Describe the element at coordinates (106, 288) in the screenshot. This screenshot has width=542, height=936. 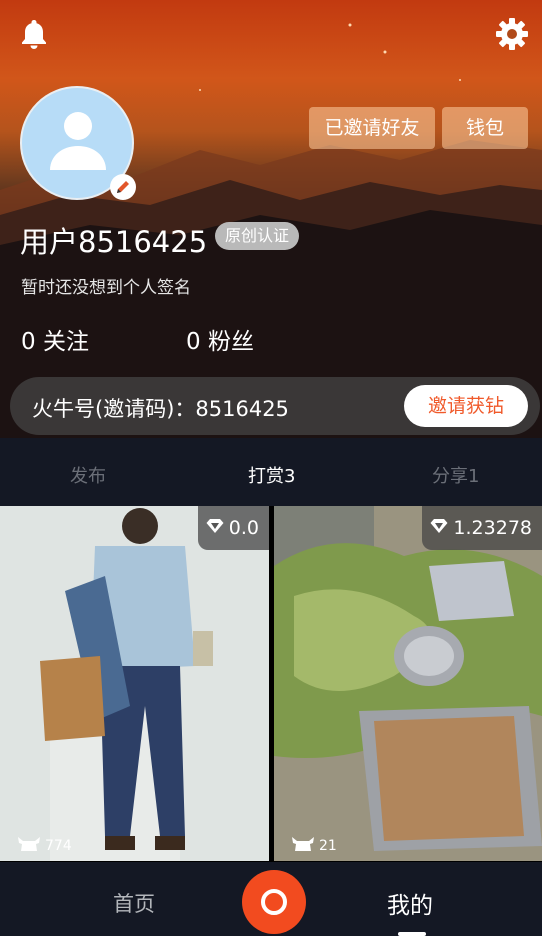
I see `signature: 暂时还没想到个人签名` at that location.